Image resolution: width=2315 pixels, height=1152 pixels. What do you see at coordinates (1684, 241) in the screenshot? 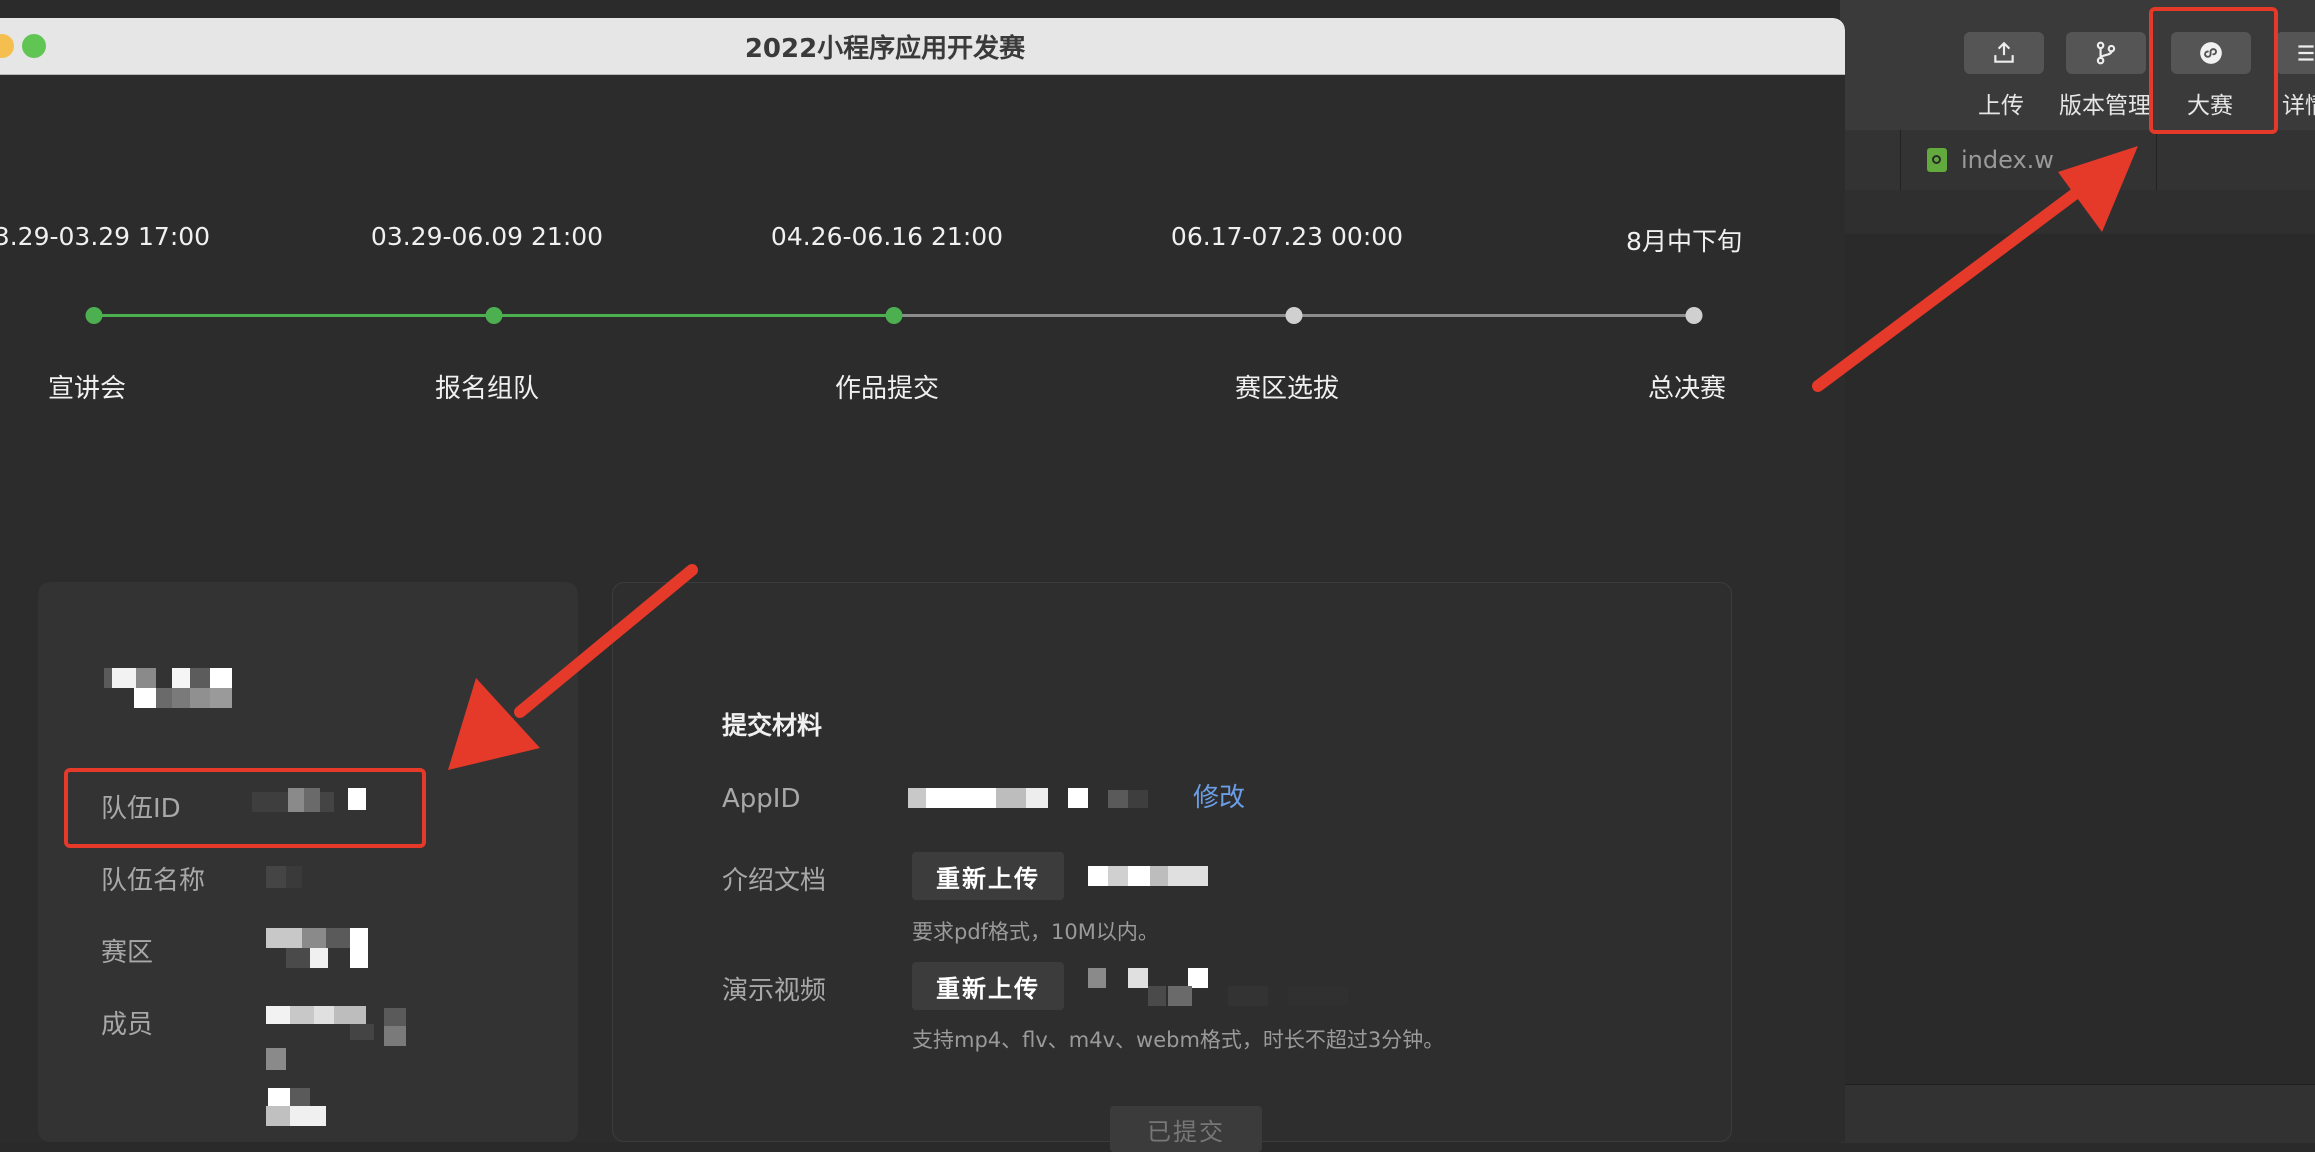
I see `timeline-date: 8月中下旬` at bounding box center [1684, 241].